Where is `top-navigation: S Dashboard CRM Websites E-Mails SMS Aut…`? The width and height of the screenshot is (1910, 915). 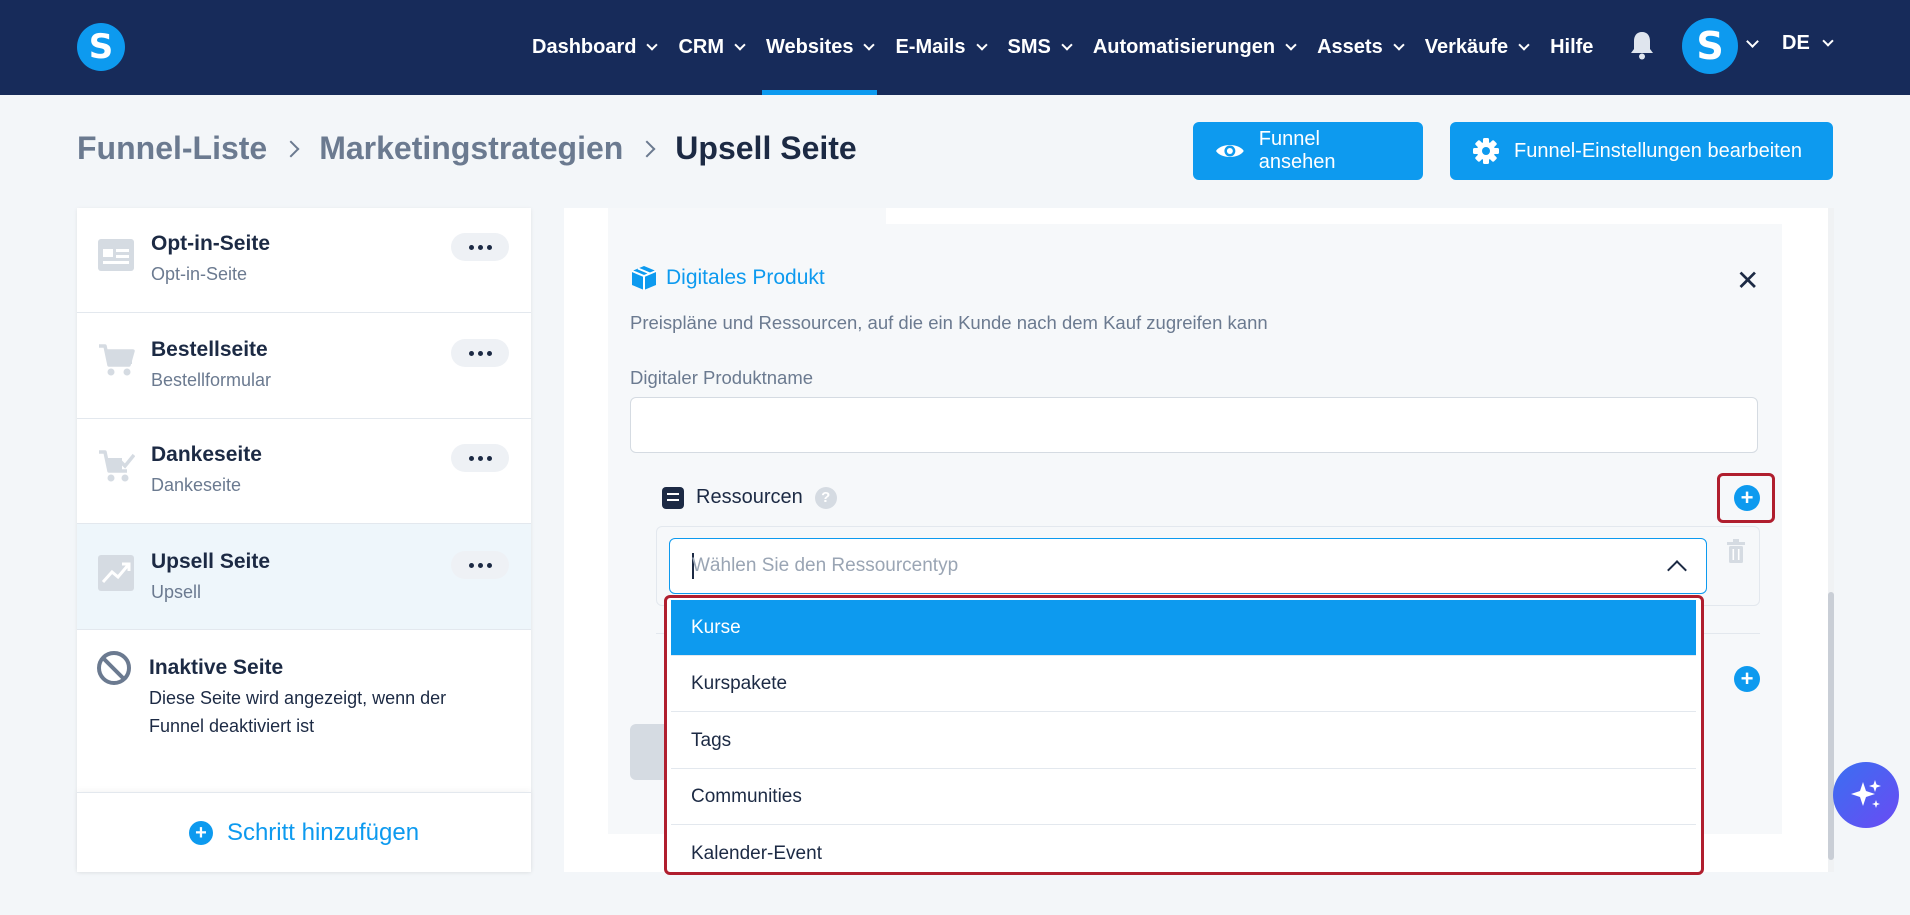 top-navigation: S Dashboard CRM Websites E-Mails SMS Aut… is located at coordinates (955, 47).